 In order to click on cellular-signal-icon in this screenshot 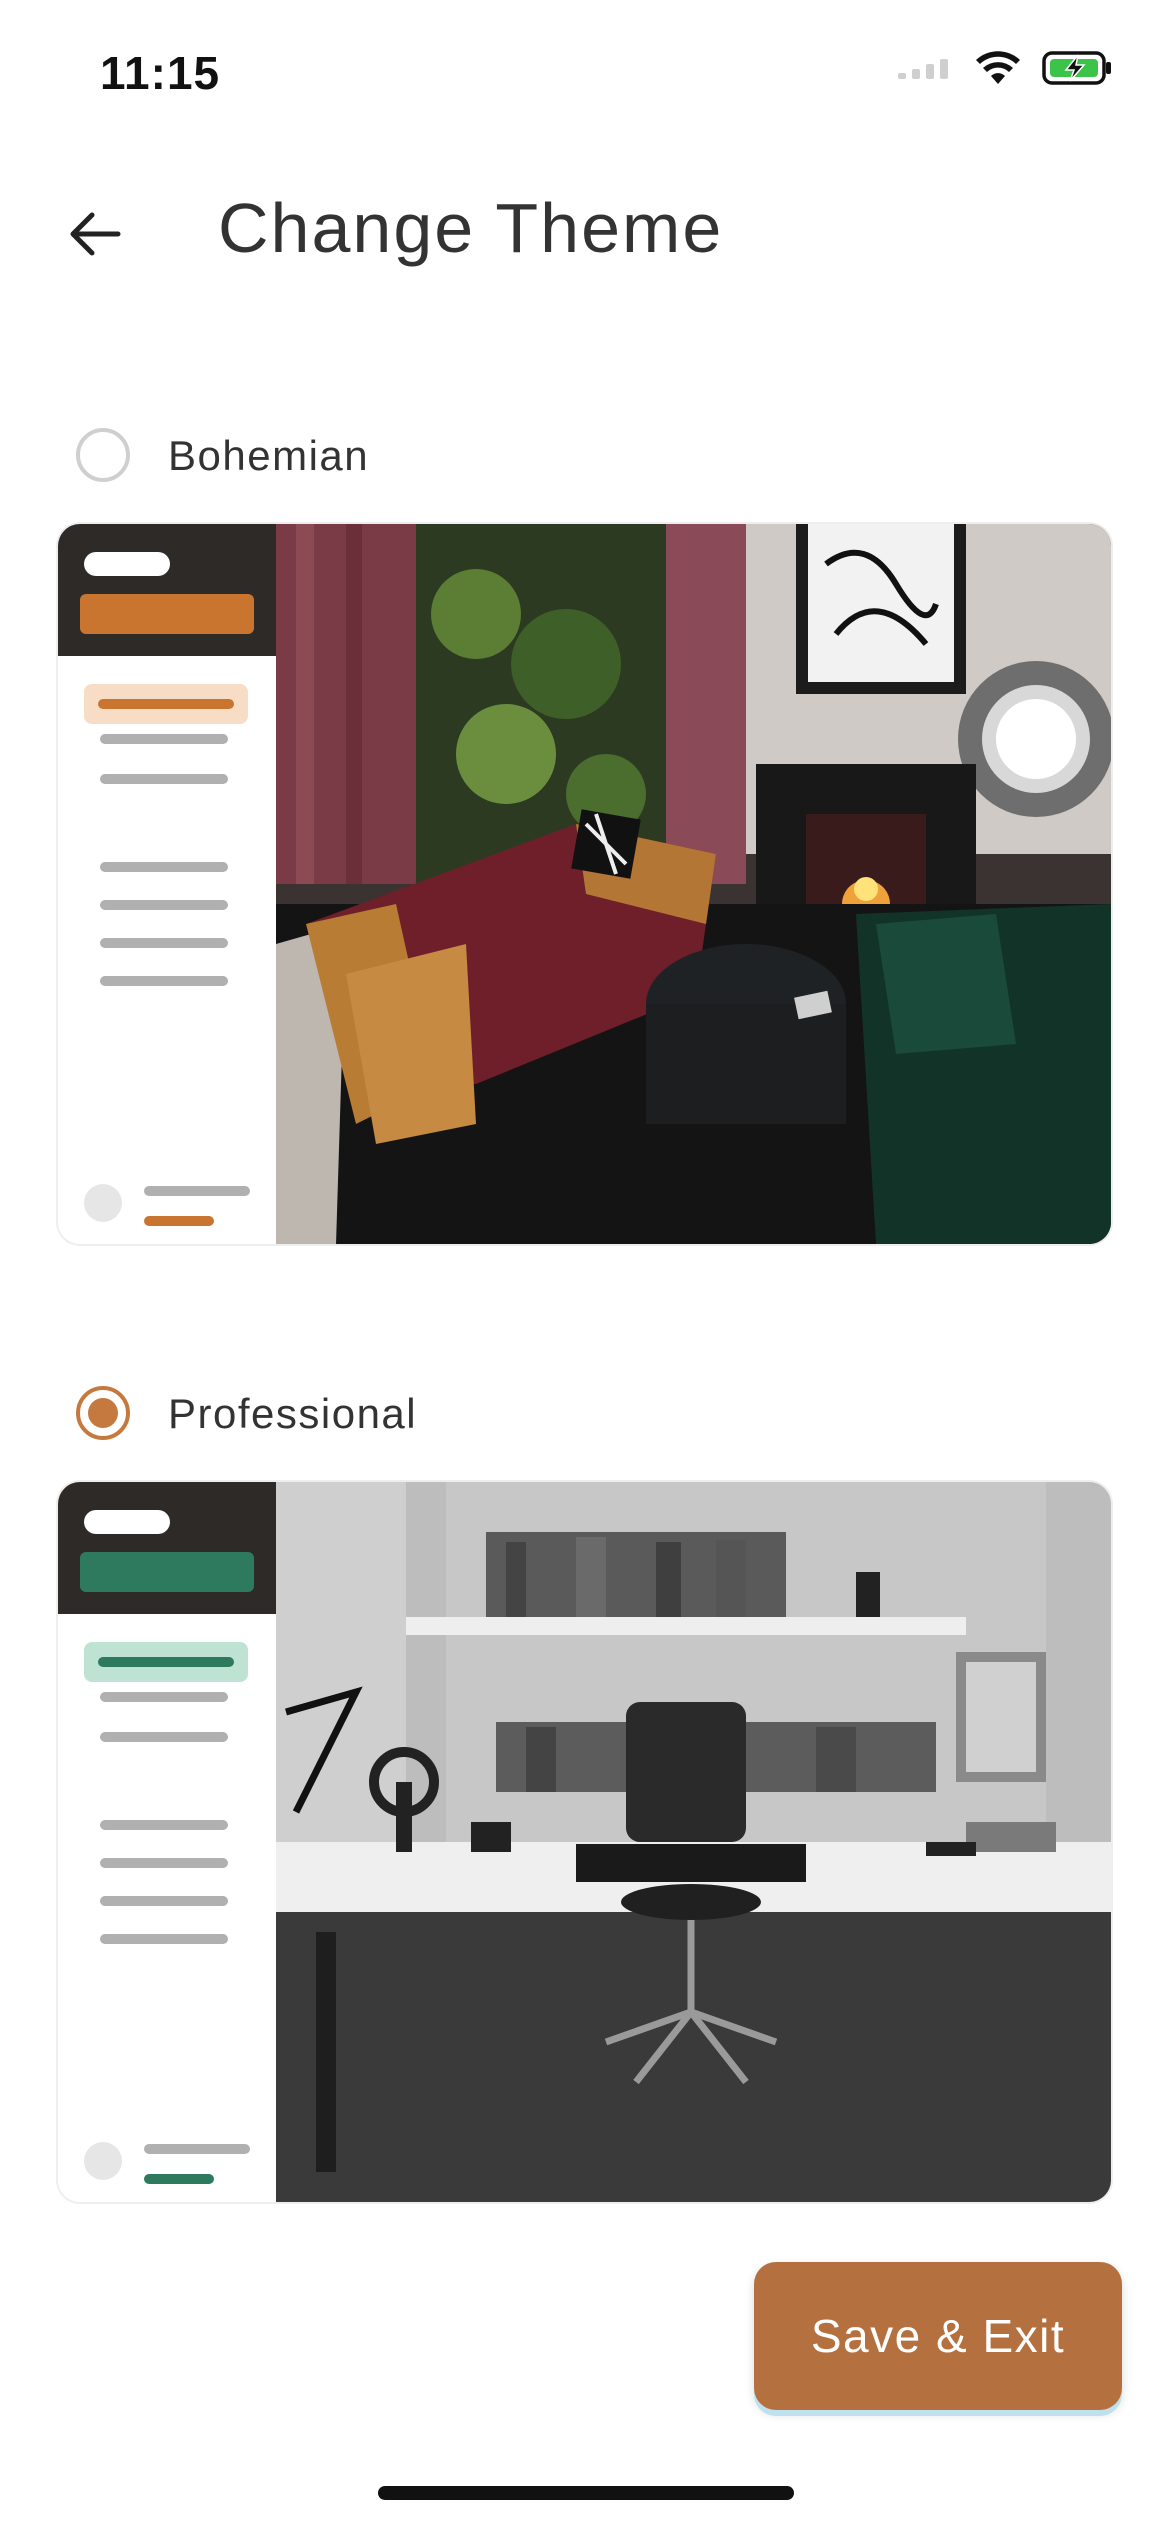, I will do `click(923, 69)`.